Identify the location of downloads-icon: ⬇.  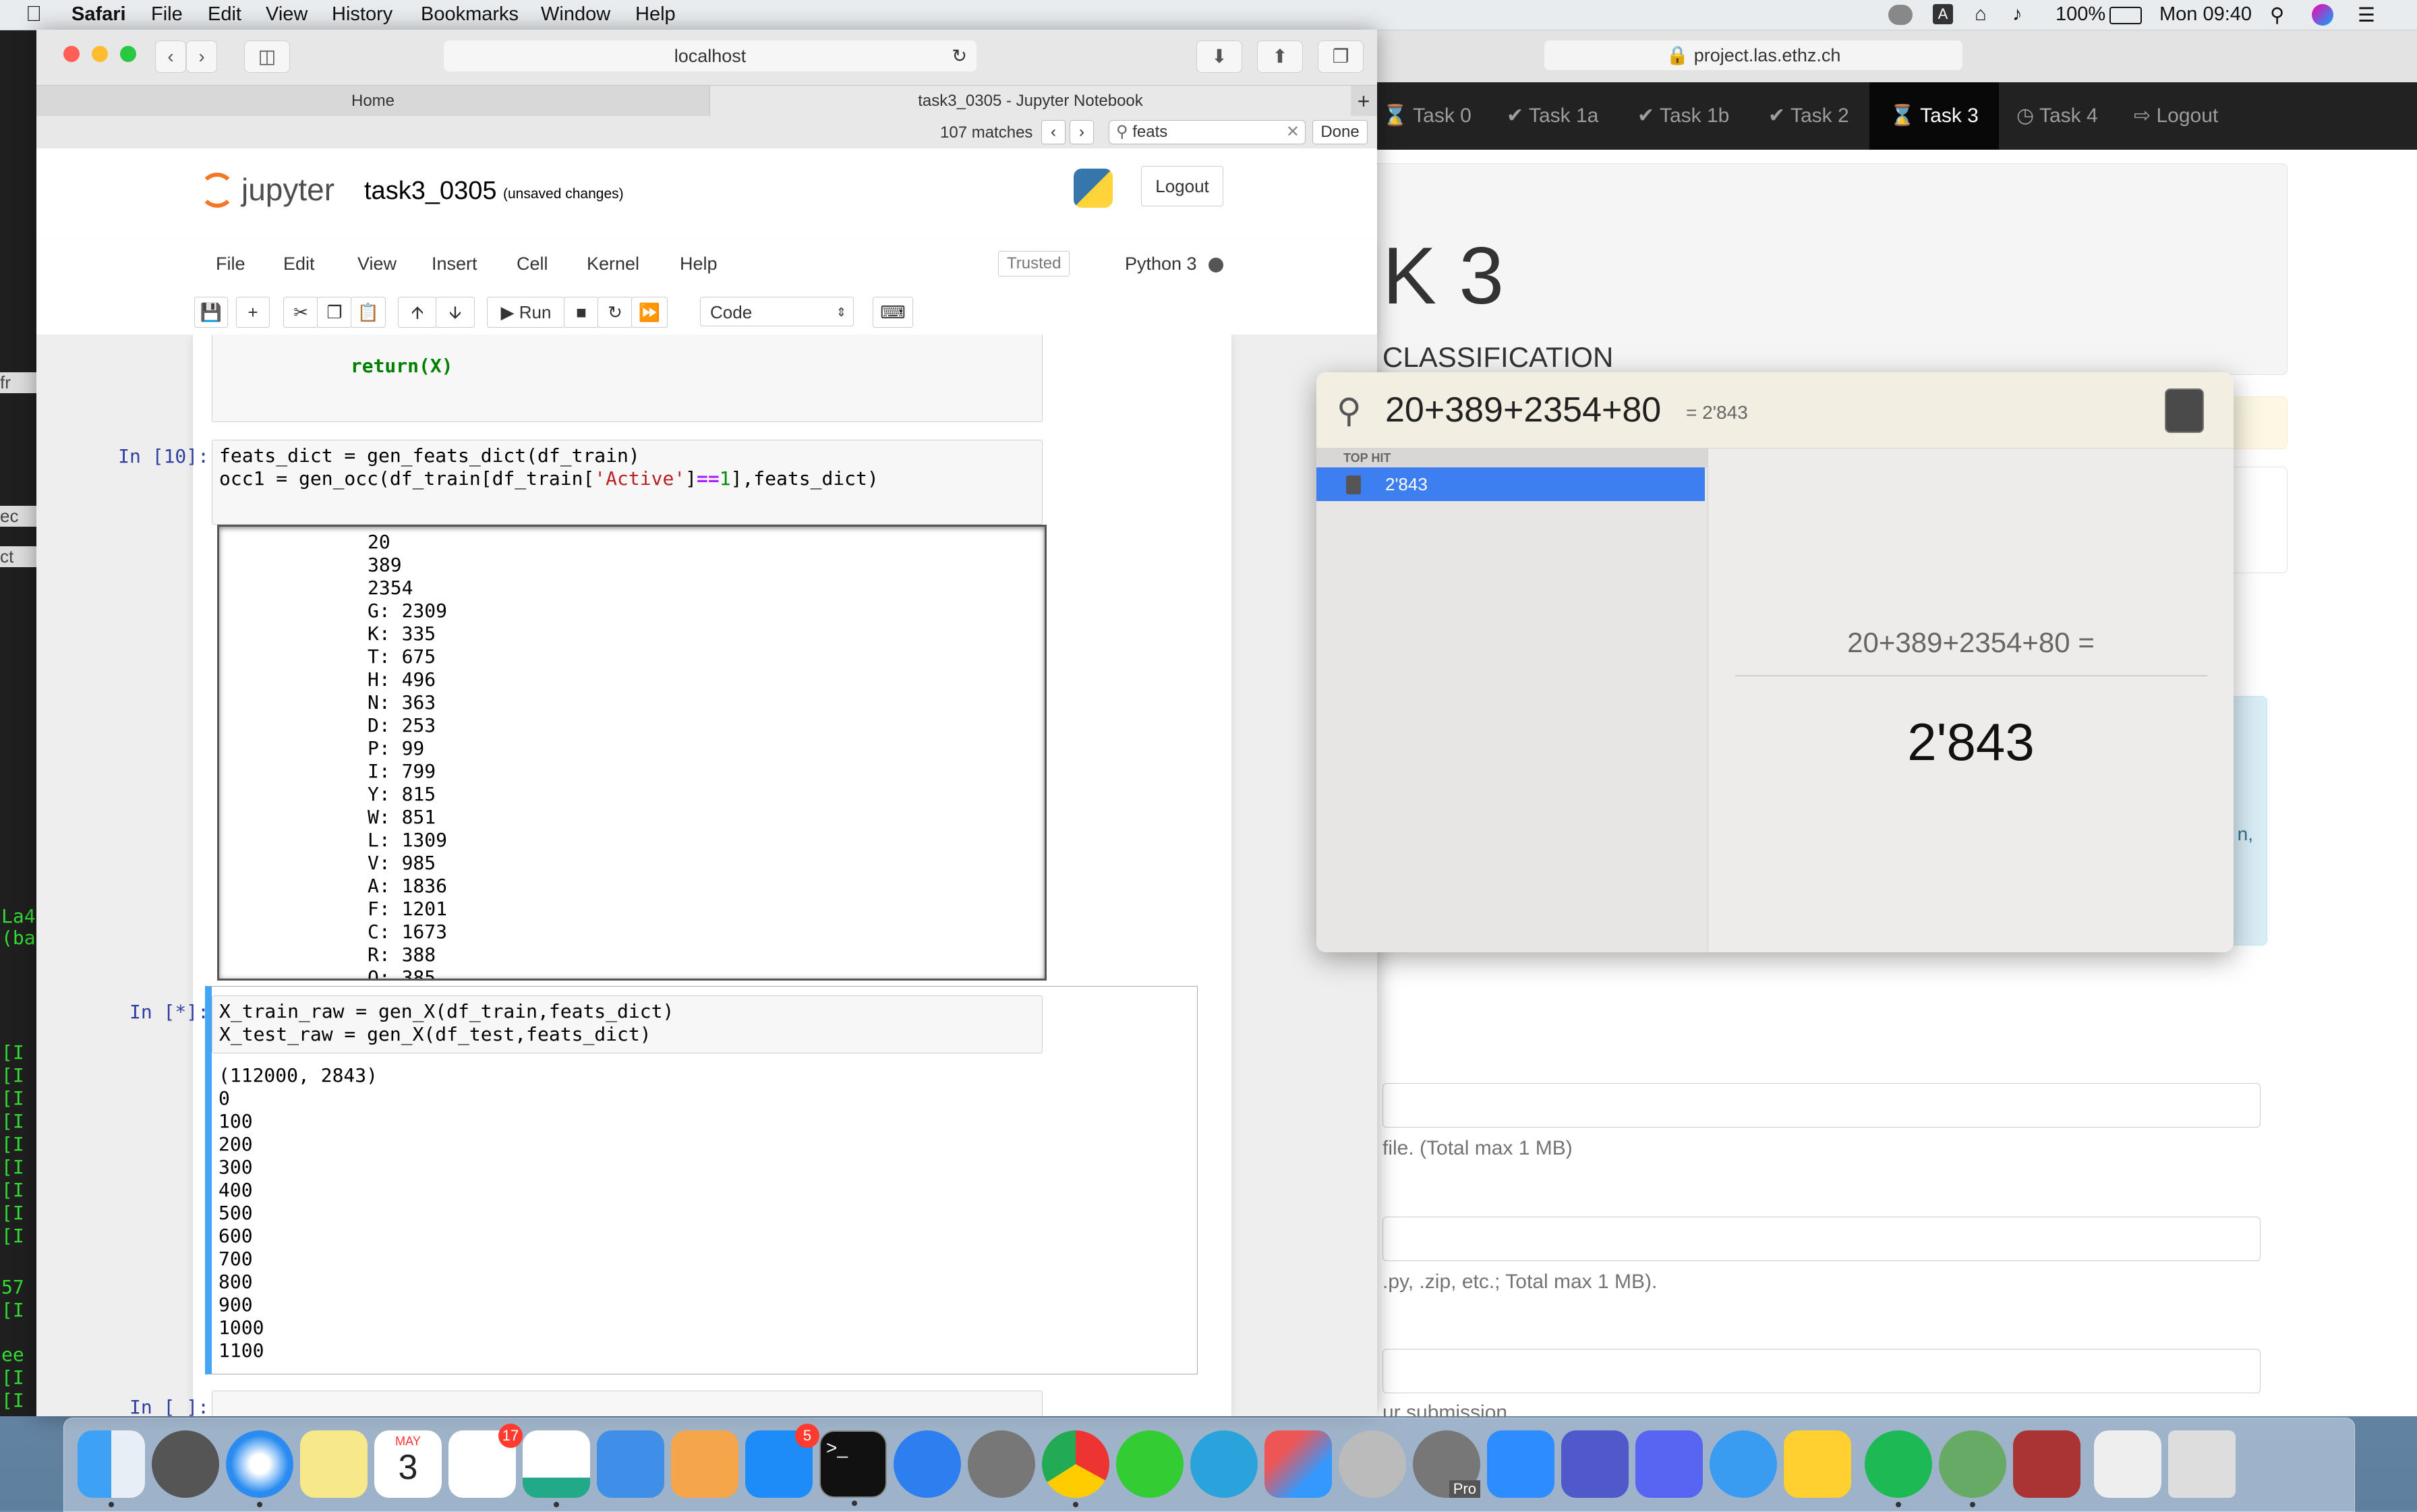
(1219, 56).